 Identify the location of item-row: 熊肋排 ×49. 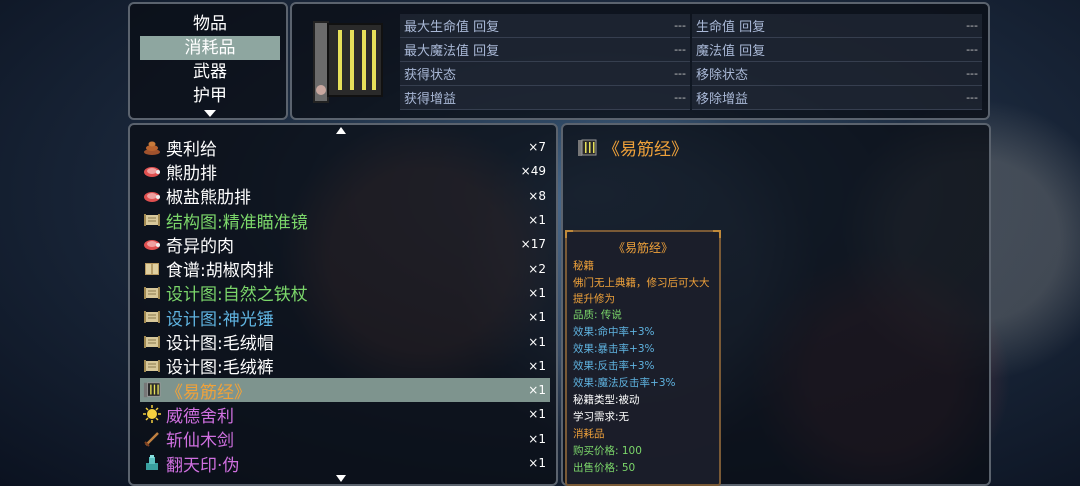
(345, 171).